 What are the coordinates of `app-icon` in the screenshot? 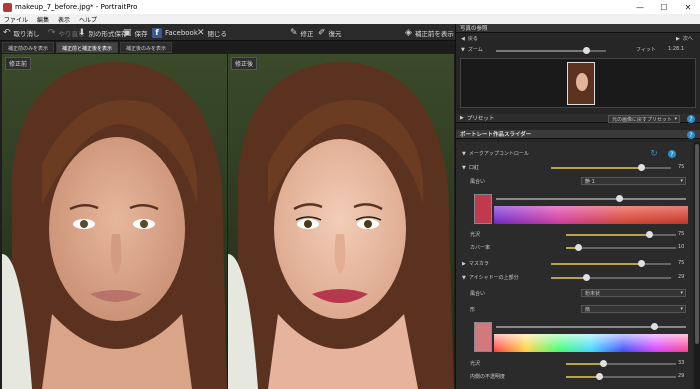 It's located at (7, 7).